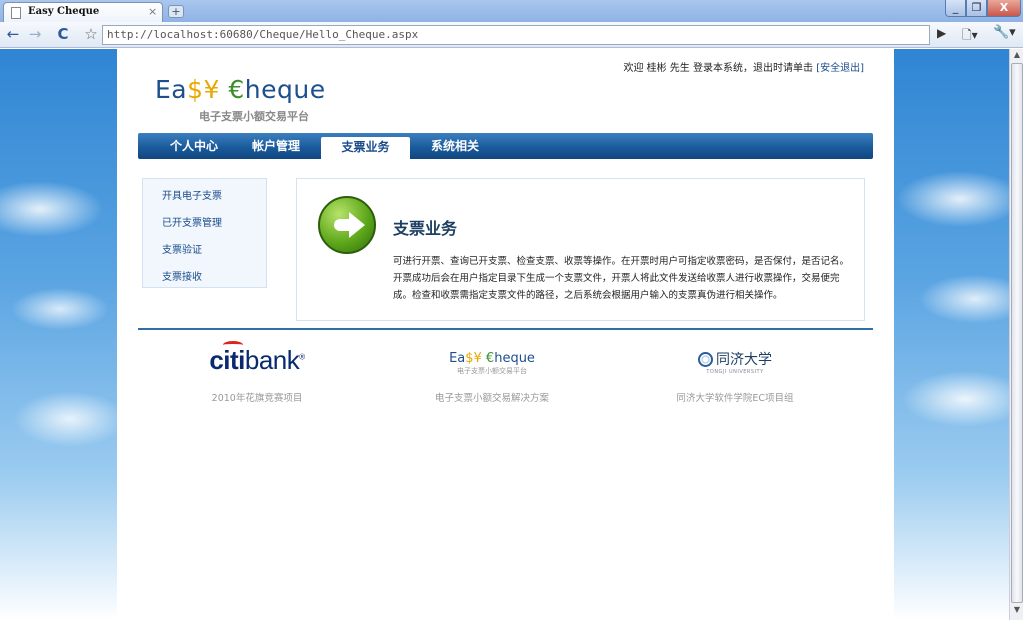 Image resolution: width=1023 pixels, height=620 pixels. Describe the element at coordinates (64, 11) in the screenshot. I see `tab-title: Easy Cheque` at that location.